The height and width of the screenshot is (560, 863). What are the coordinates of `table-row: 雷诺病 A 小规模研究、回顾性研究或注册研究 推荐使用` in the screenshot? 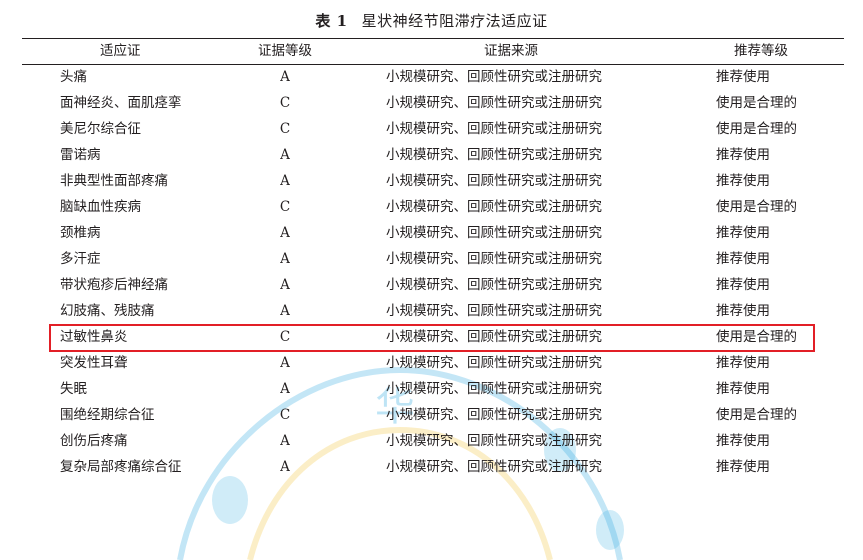 It's located at (433, 155).